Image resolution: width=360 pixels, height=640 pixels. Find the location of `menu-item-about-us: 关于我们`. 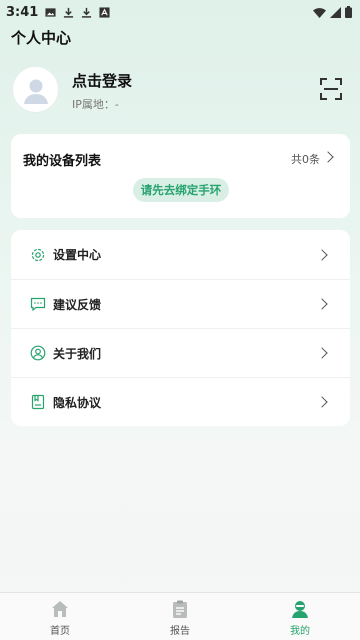

menu-item-about-us: 关于我们 is located at coordinates (180, 352).